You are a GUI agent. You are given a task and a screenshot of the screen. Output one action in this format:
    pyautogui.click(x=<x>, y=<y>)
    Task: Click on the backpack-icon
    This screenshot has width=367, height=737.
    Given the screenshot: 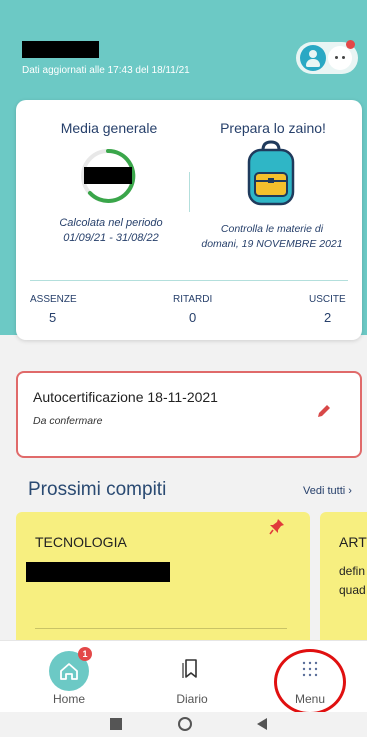 What is the action you would take?
    pyautogui.click(x=271, y=173)
    